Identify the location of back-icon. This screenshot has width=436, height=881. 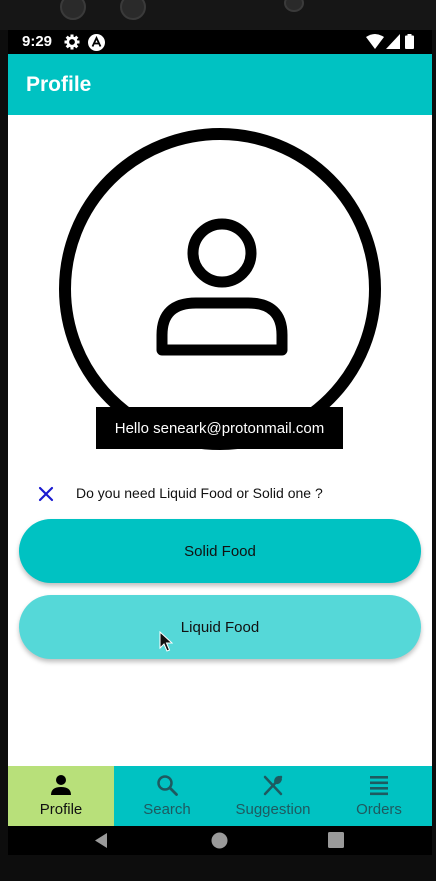
(101, 840).